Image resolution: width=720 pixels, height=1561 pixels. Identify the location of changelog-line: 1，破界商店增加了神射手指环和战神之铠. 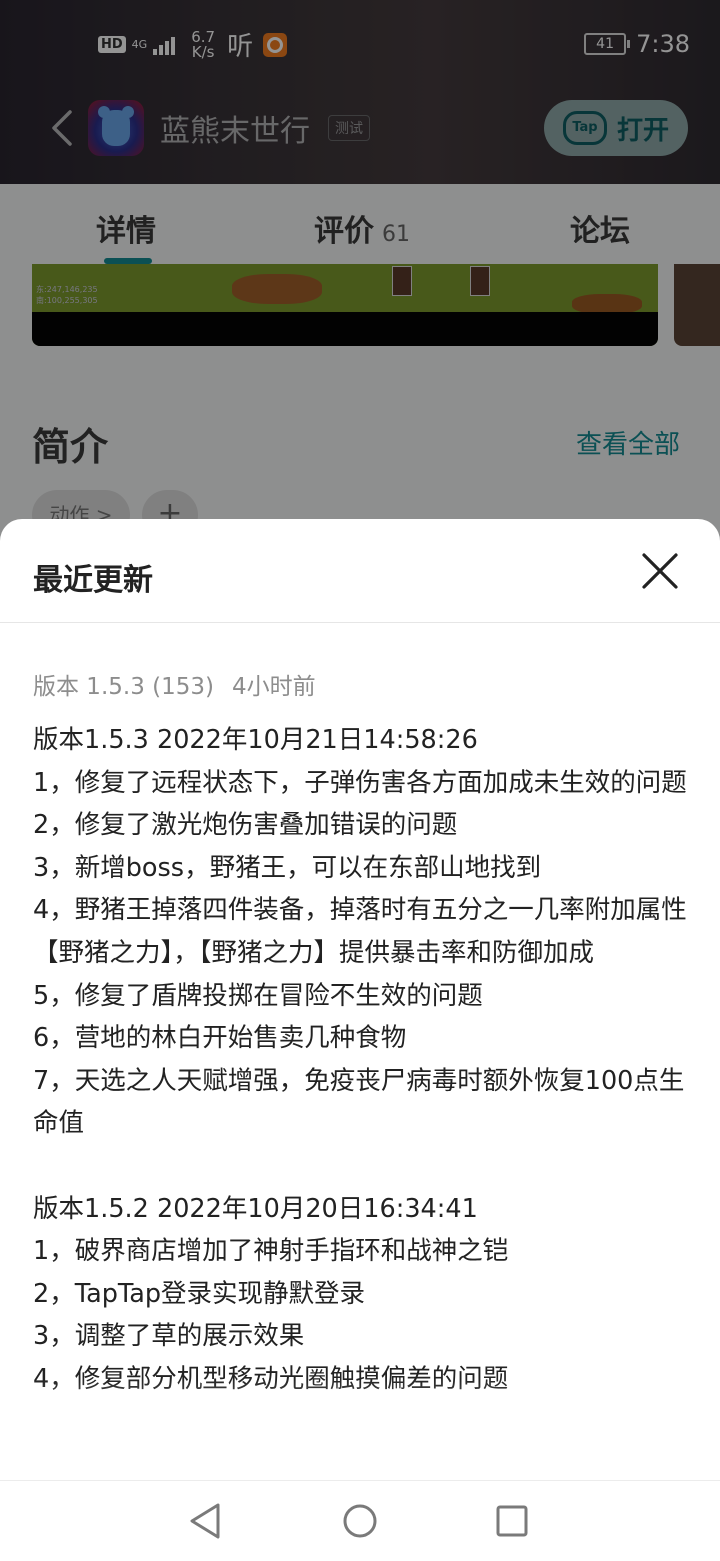
(271, 1251).